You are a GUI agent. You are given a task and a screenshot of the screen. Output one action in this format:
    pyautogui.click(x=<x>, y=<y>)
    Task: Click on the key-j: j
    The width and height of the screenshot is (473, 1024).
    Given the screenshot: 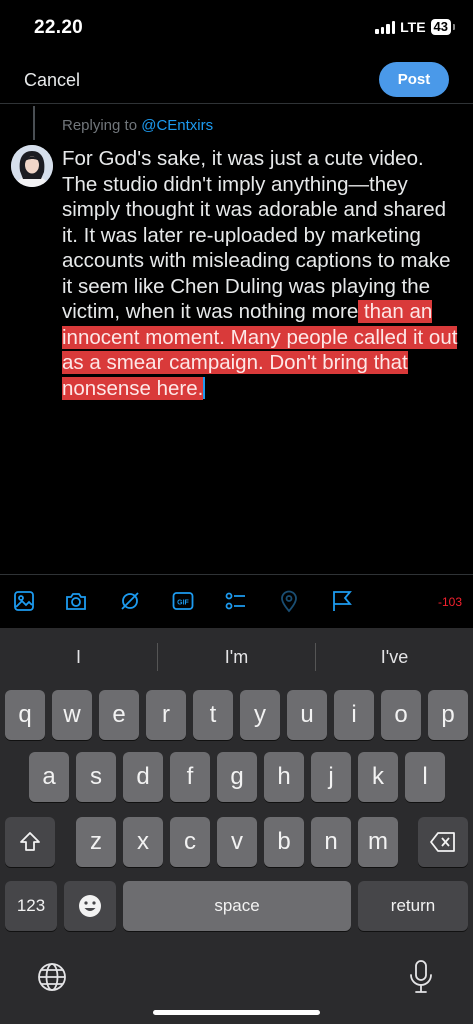 What is the action you would take?
    pyautogui.click(x=331, y=777)
    